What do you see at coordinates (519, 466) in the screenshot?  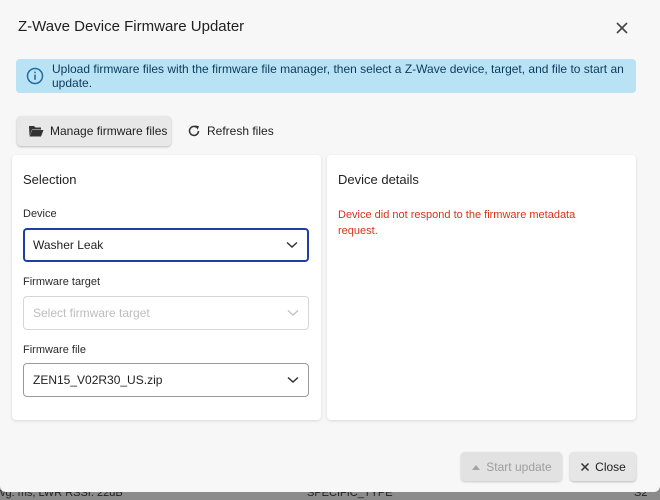 I see `start-update-label: Start update` at bounding box center [519, 466].